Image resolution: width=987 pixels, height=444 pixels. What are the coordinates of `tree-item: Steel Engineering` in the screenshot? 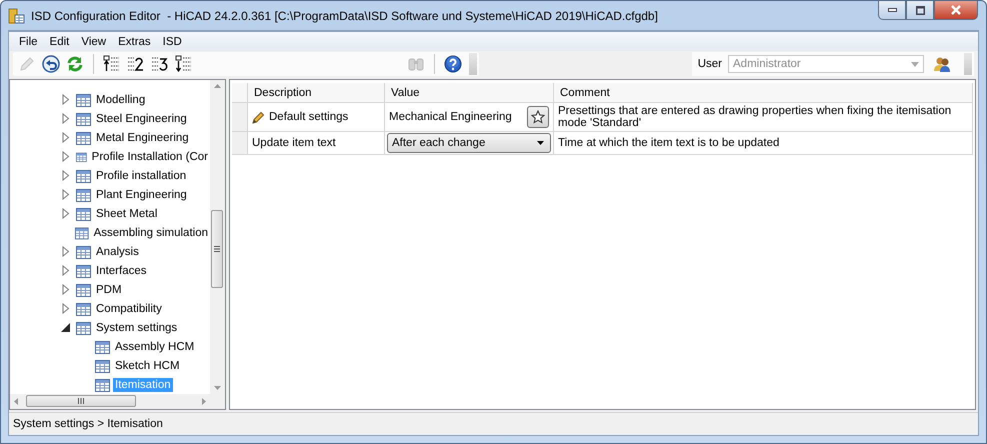 It's located at (141, 119).